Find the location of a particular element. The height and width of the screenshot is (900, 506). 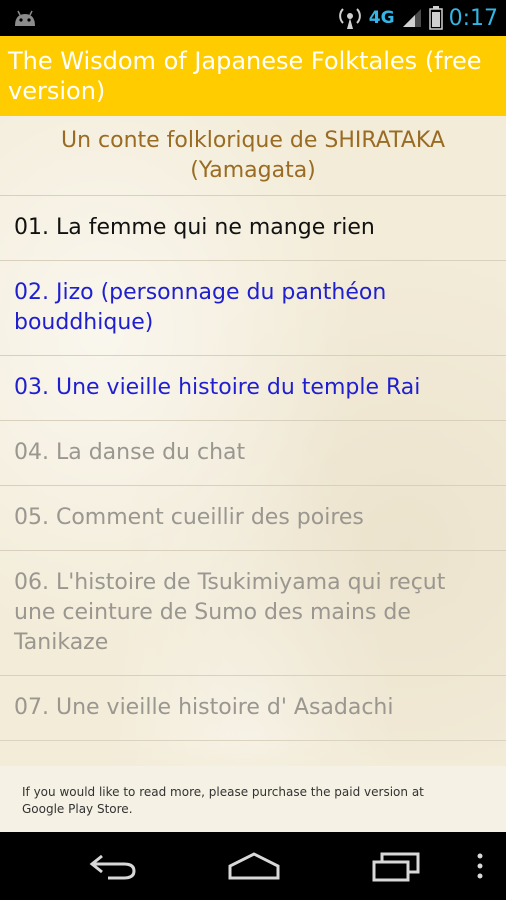

story-item-03: 03. Une vieille histoire du temple Rai is located at coordinates (253, 388).